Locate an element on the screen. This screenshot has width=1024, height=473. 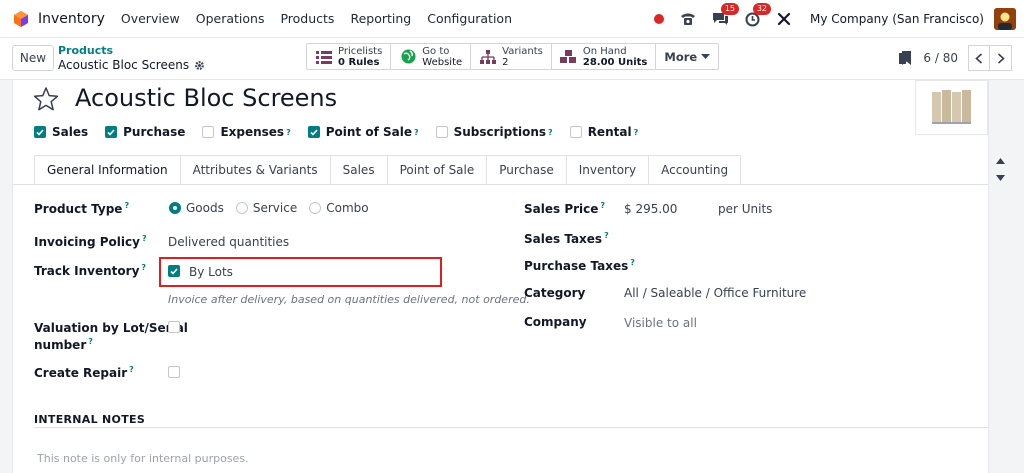
scroll-up-icon is located at coordinates (1000, 161).